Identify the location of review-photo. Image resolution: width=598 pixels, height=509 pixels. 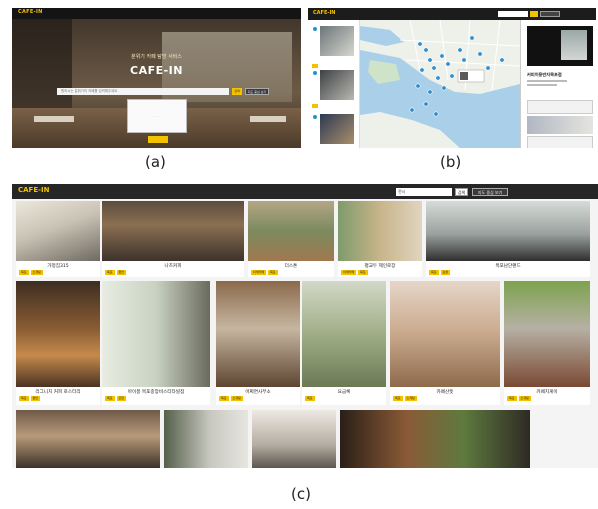
(560, 125).